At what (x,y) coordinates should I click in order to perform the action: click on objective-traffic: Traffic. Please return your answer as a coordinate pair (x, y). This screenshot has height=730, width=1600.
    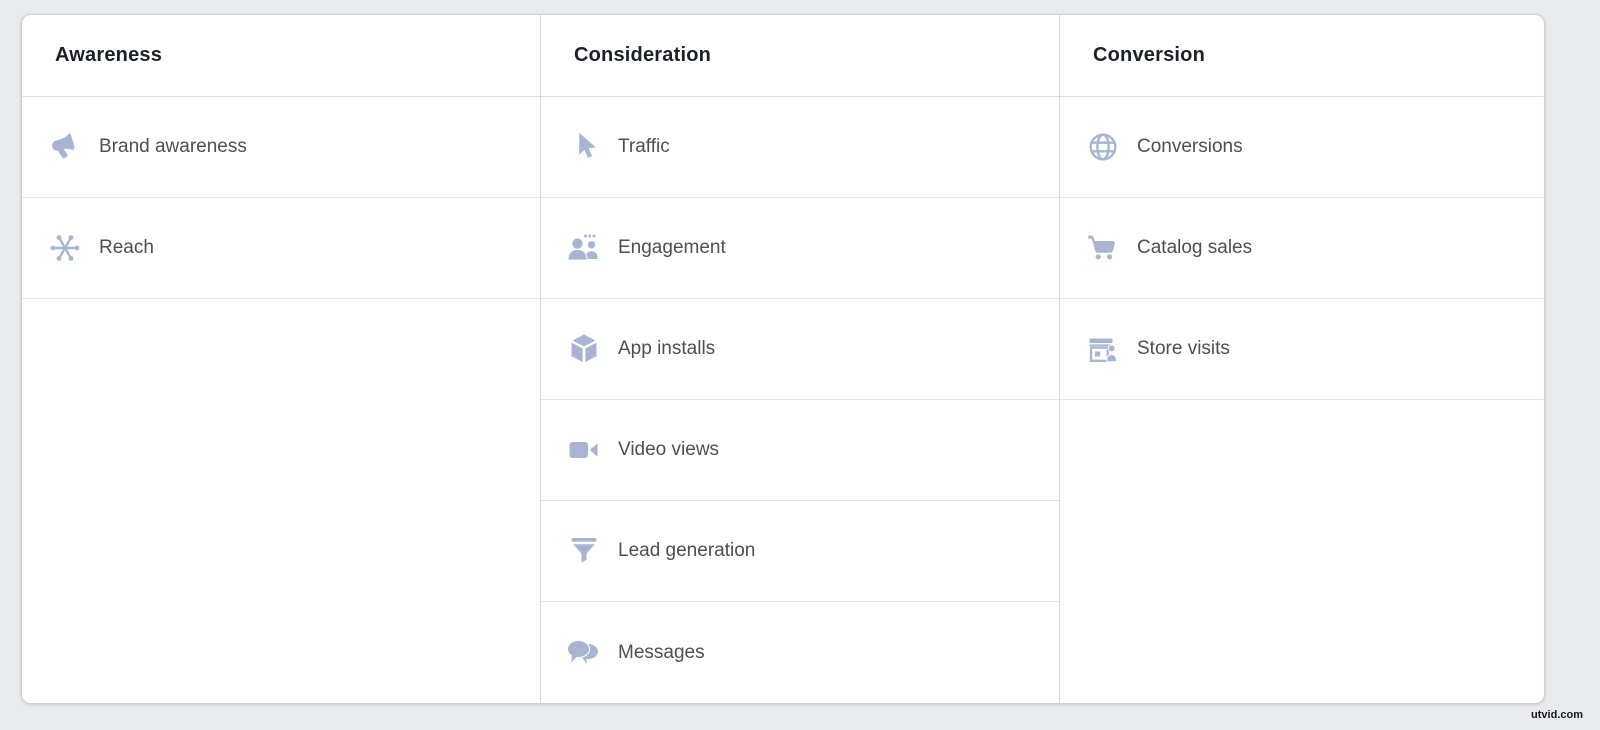
    Looking at the image, I should click on (800, 147).